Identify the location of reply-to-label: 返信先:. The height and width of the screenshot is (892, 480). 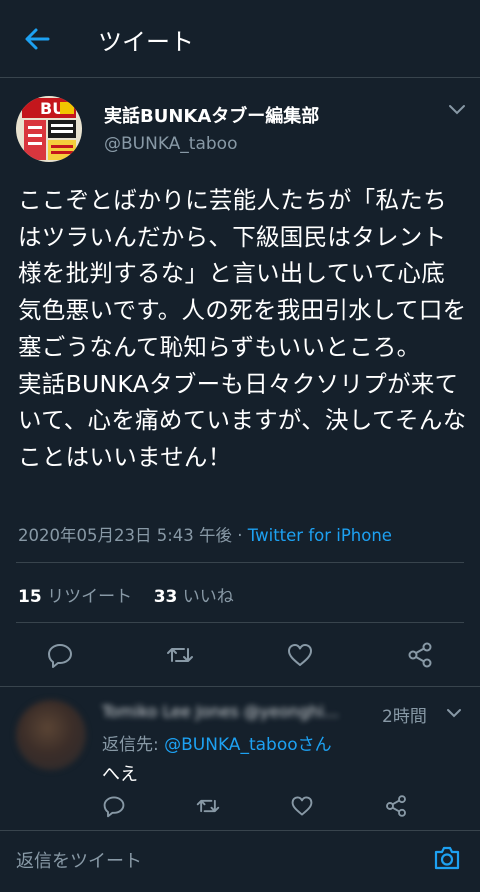
(133, 745).